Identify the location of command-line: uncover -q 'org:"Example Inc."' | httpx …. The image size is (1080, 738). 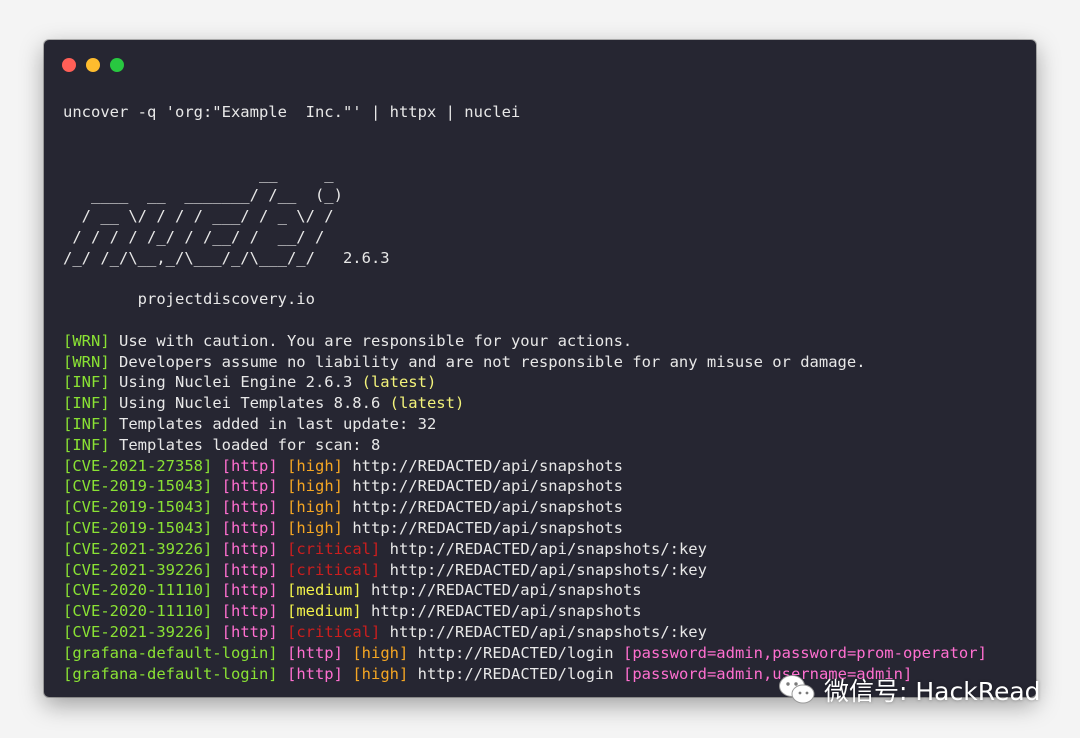
(292, 112).